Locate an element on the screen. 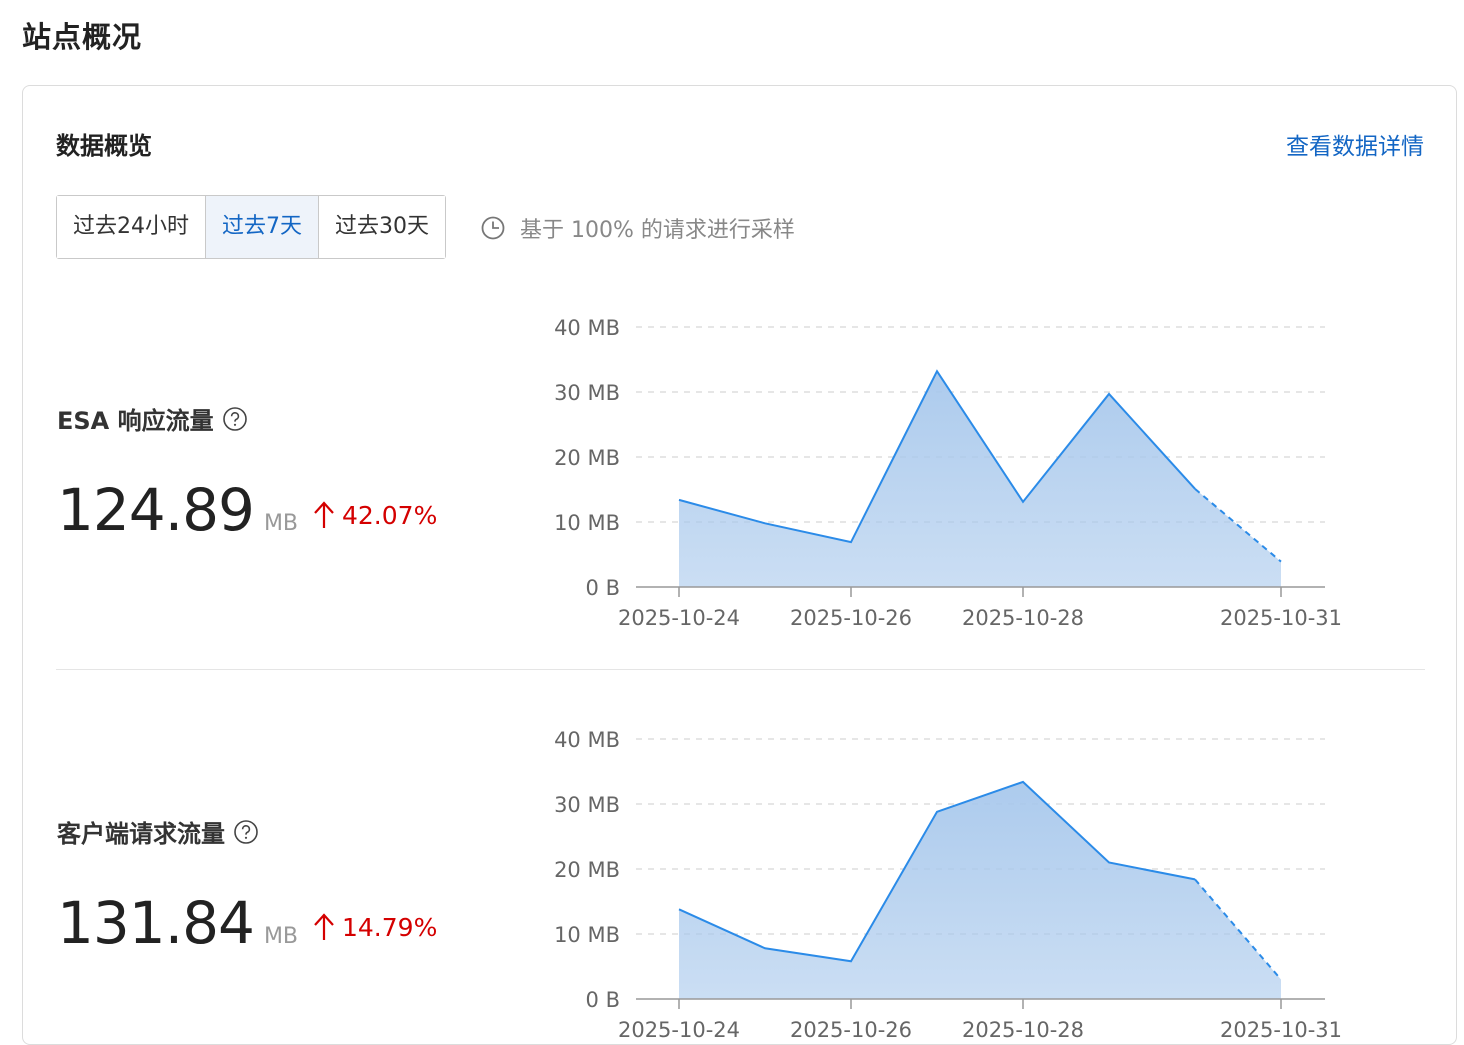 Image resolution: width=1464 pixels, height=1045 pixels. metric-number: 131.84 is located at coordinates (156, 923).